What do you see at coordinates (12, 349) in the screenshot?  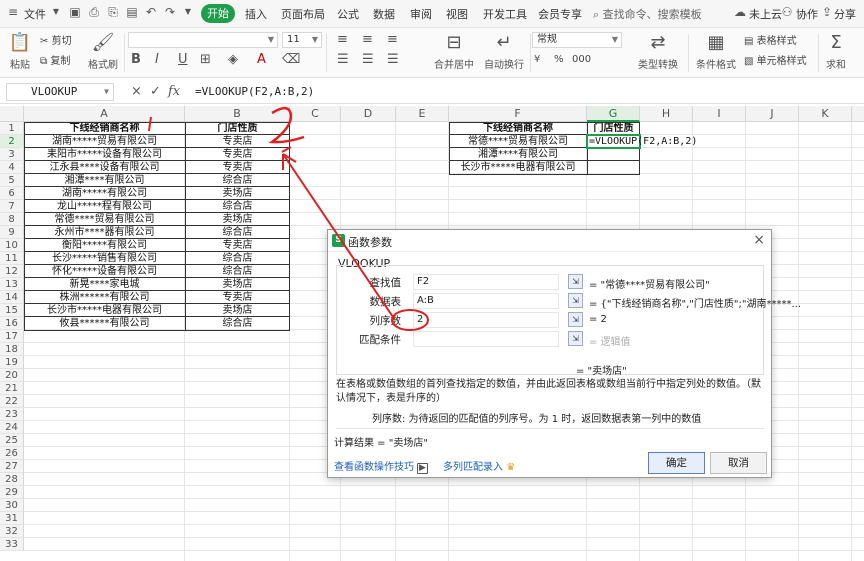 I see `row-header-18: 18` at bounding box center [12, 349].